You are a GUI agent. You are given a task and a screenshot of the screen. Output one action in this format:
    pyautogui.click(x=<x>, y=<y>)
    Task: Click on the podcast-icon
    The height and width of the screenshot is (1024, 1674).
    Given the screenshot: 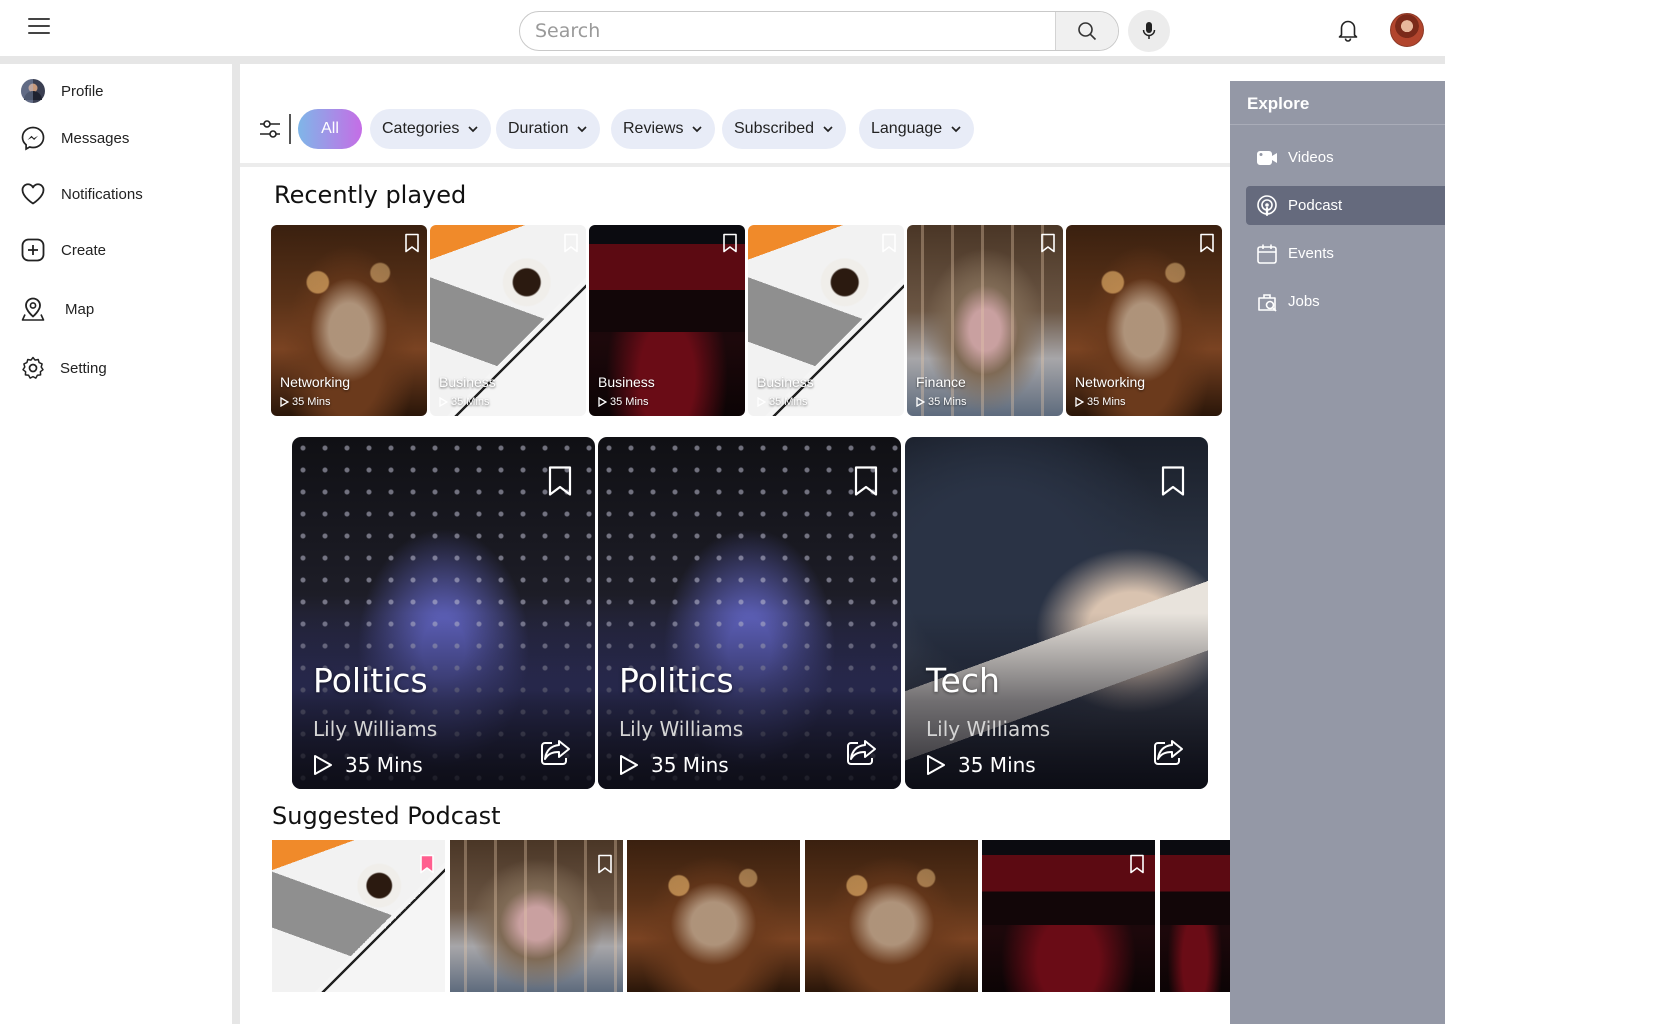 What is the action you would take?
    pyautogui.click(x=1267, y=205)
    